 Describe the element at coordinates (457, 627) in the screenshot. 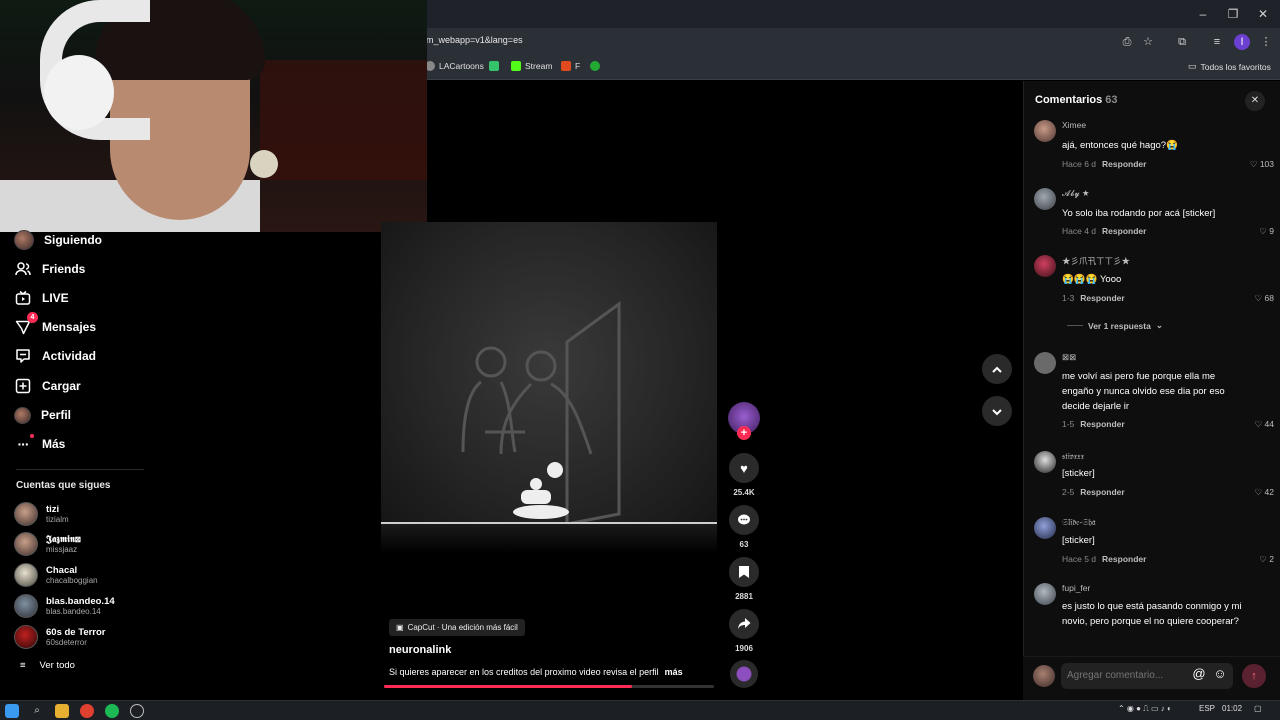

I see `capcut-tag: ▣ CapCut · Una edición más fácil` at that location.